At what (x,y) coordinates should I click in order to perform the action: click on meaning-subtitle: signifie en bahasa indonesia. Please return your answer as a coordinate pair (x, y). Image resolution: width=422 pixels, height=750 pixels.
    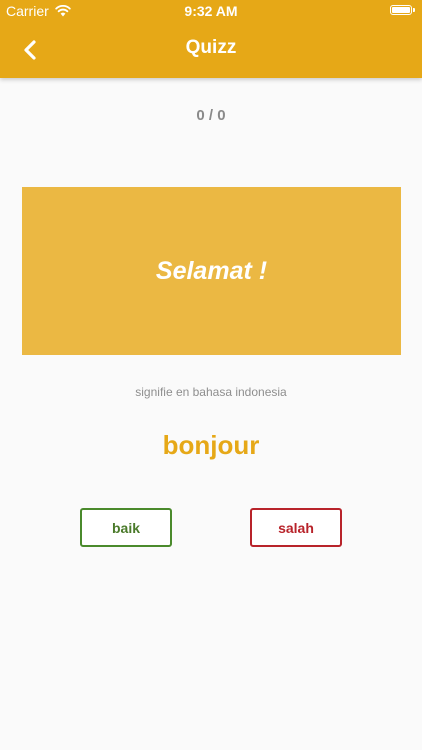
    Looking at the image, I should click on (211, 392).